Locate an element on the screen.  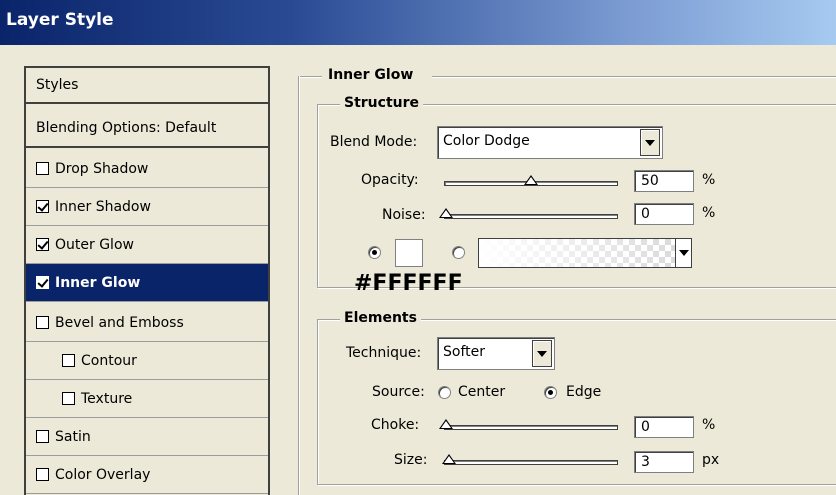
size-slider-track is located at coordinates (531, 462).